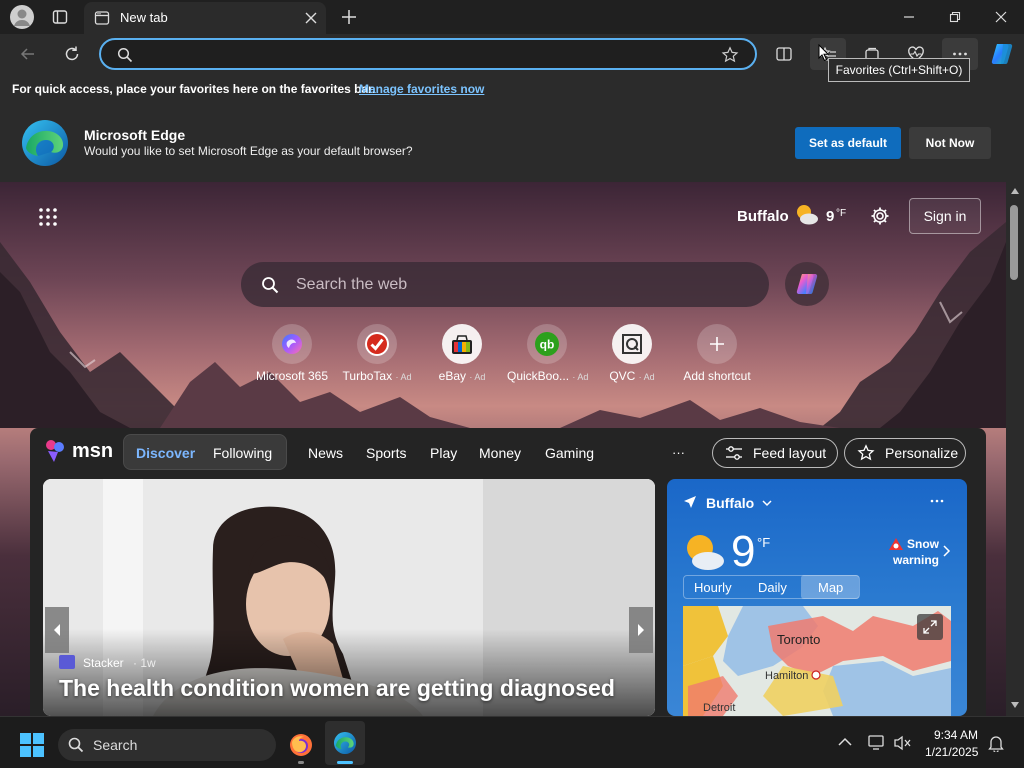 This screenshot has height=768, width=1024. What do you see at coordinates (922, 453) in the screenshot?
I see `personalize-label: Personalize` at bounding box center [922, 453].